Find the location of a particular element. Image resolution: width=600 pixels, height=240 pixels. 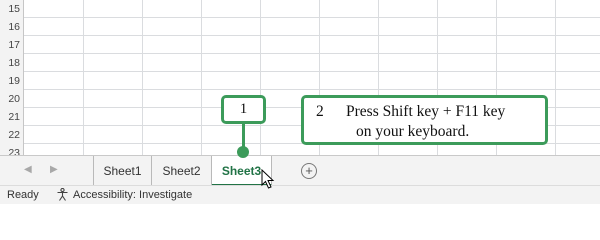

mouse-pointer-icon is located at coordinates (268, 179).